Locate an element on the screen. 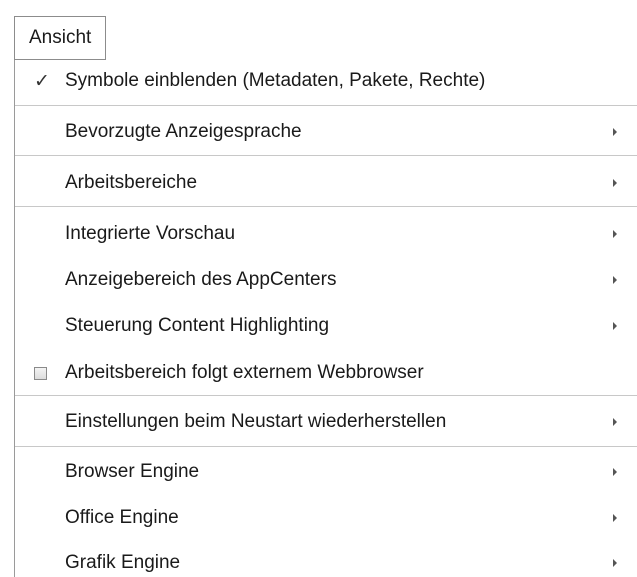 Image resolution: width=637 pixels, height=577 pixels. check-gutter: ✓ is located at coordinates (40, 81).